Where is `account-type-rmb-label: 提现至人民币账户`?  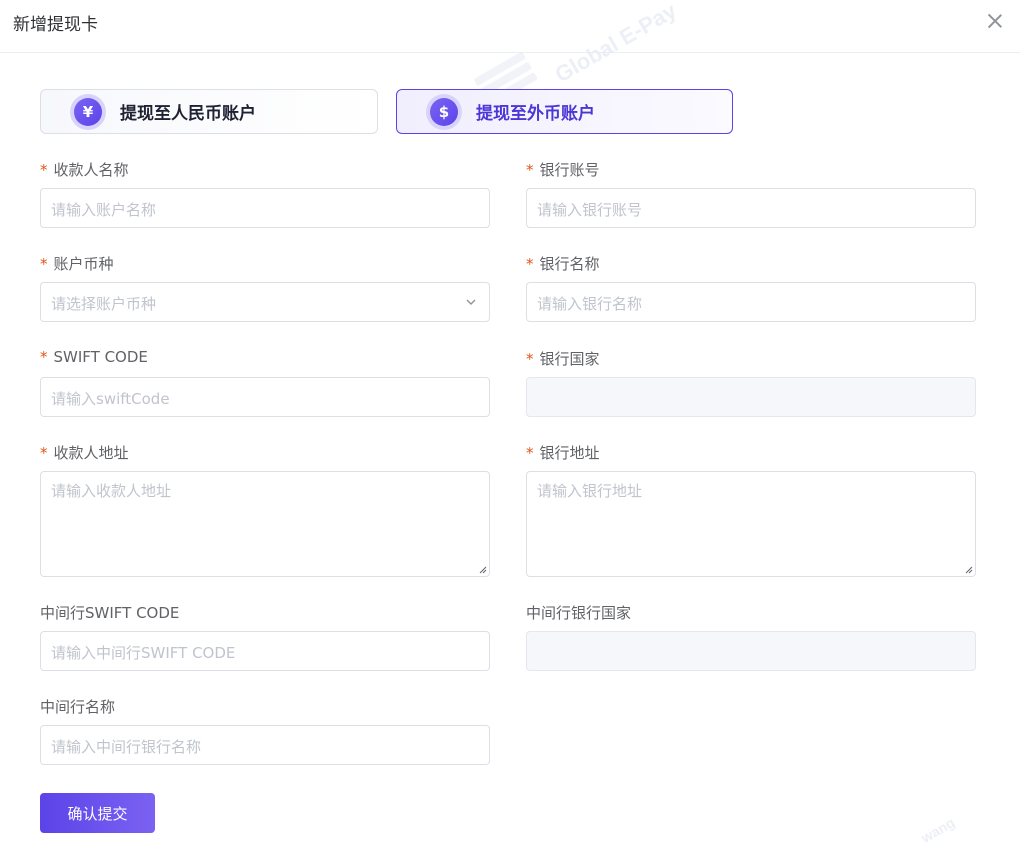 account-type-rmb-label: 提现至人民币账户 is located at coordinates (188, 114).